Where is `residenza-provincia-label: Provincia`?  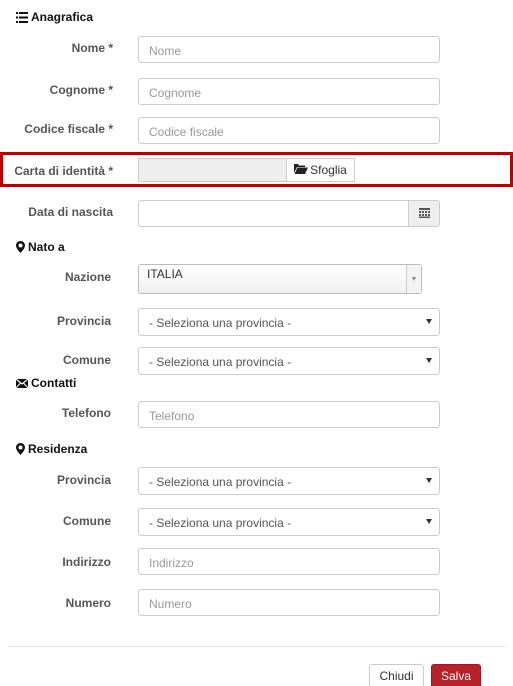
residenza-provincia-label: Provincia is located at coordinates (83, 480).